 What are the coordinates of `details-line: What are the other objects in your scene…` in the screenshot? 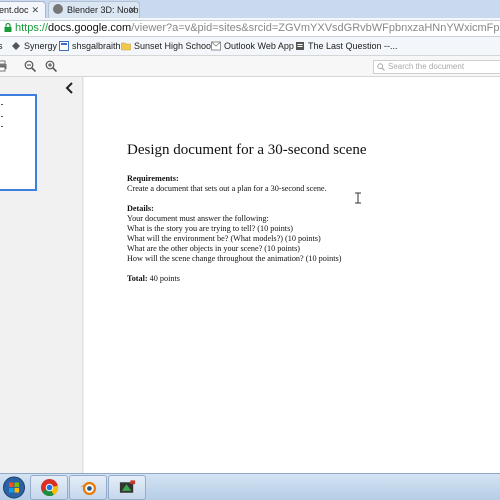 It's located at (214, 248).